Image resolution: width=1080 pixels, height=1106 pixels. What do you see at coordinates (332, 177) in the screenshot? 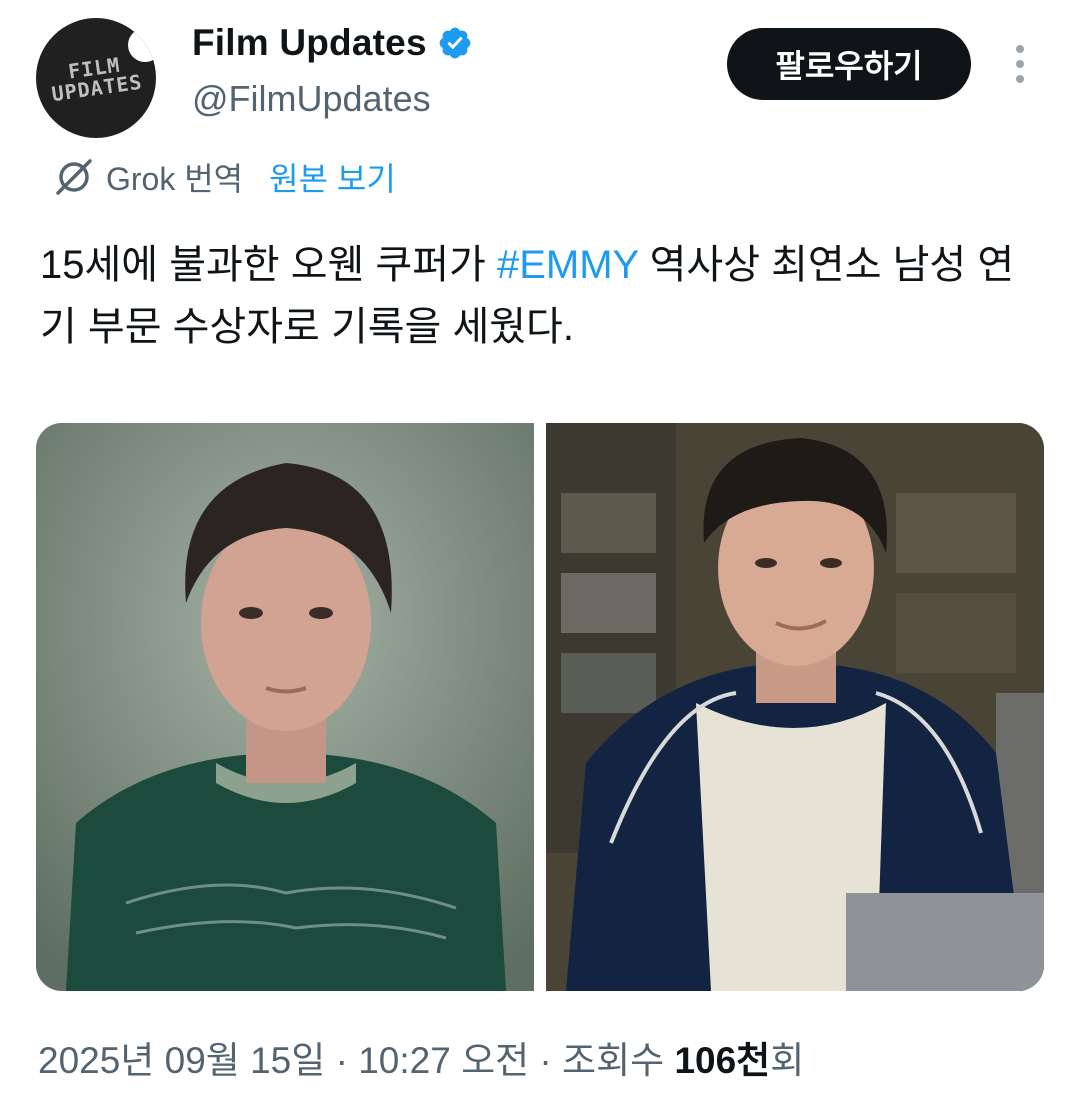
I see `show-original-link: 원본 보기` at bounding box center [332, 177].